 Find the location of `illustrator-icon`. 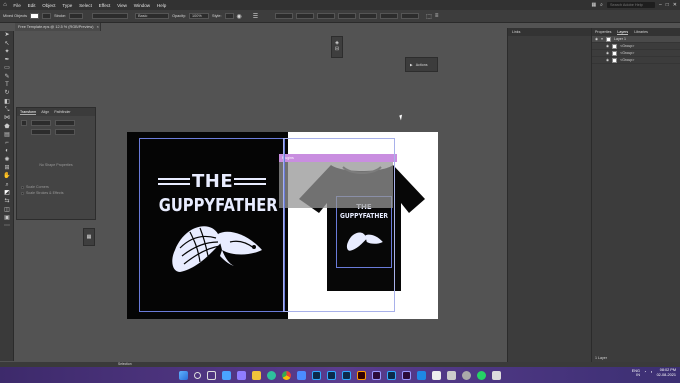

illustrator-icon is located at coordinates (361, 375).